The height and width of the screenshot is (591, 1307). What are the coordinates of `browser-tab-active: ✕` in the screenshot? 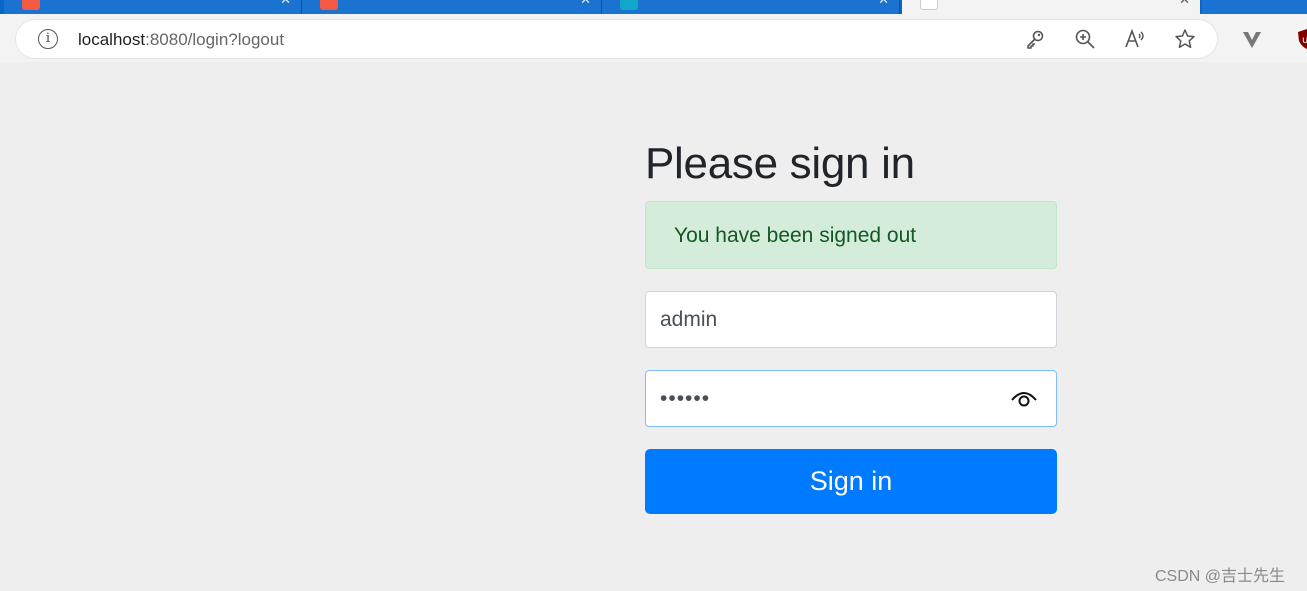 It's located at (1051, 7).